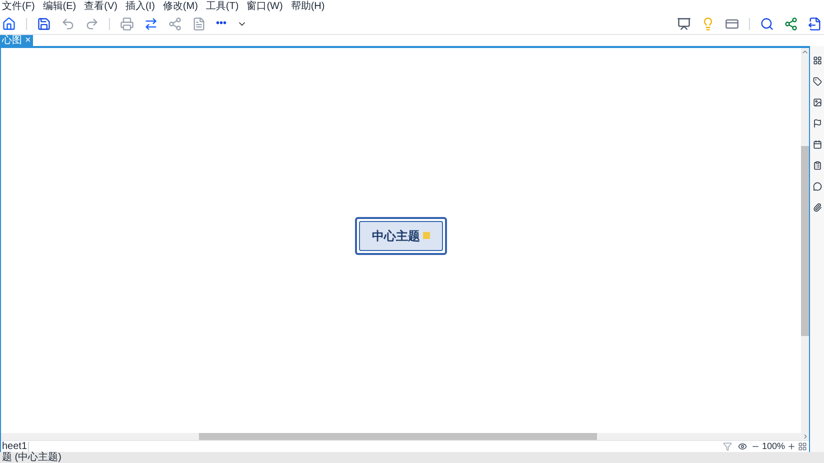 This screenshot has width=824, height=463. I want to click on menu-item: 编辑(E), so click(59, 7).